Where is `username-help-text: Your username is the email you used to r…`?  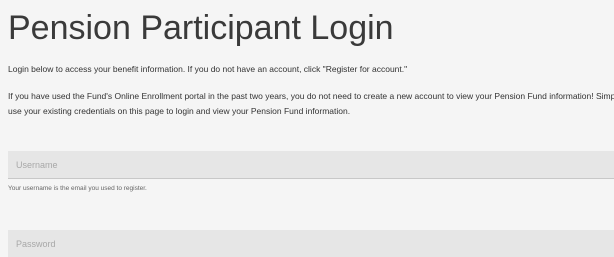
username-help-text: Your username is the email you used to r… is located at coordinates (77, 188).